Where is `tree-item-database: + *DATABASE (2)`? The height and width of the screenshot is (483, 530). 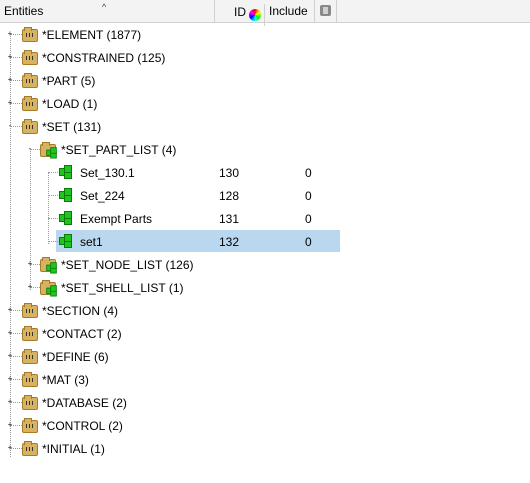
tree-item-database: + *DATABASE (2) is located at coordinates (265, 402).